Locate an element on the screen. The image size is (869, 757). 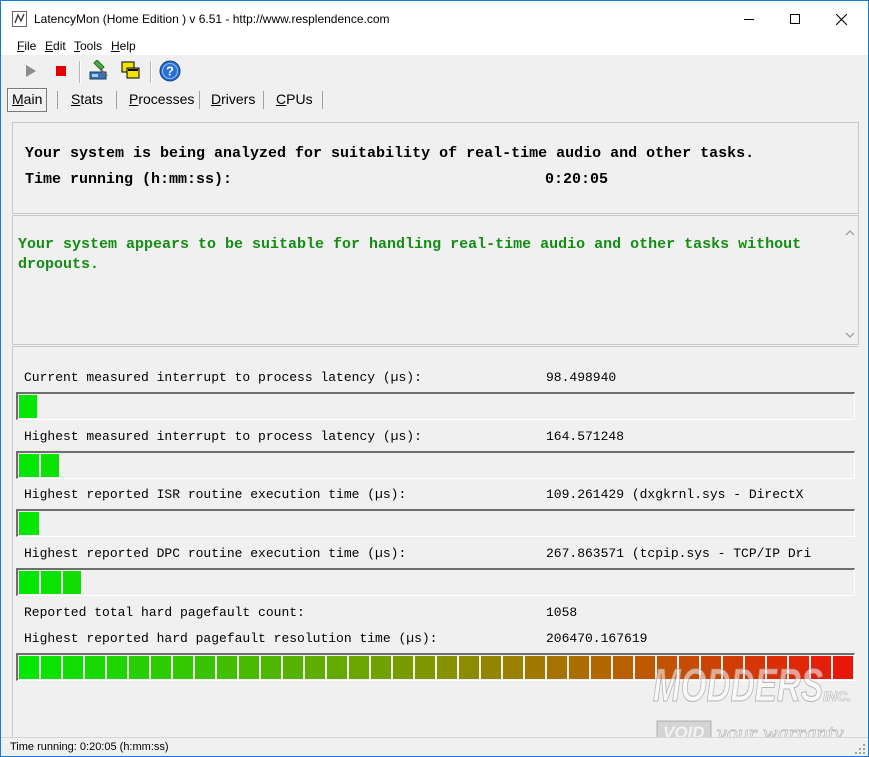
close-button is located at coordinates (841, 19).